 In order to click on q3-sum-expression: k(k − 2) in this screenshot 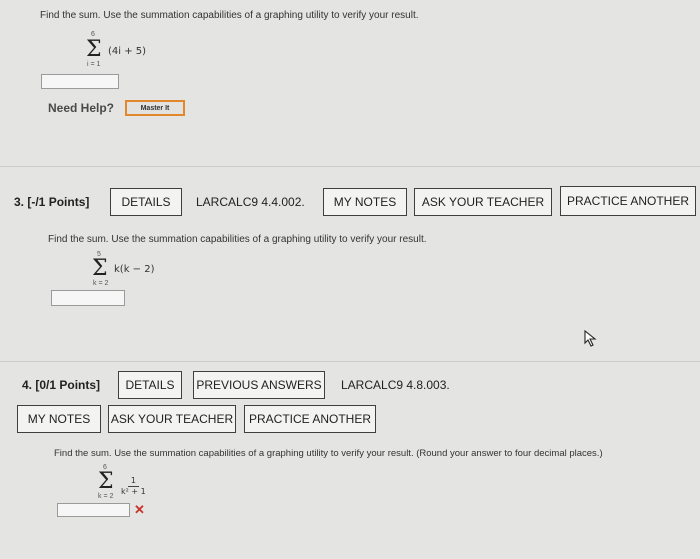, I will do `click(134, 269)`.